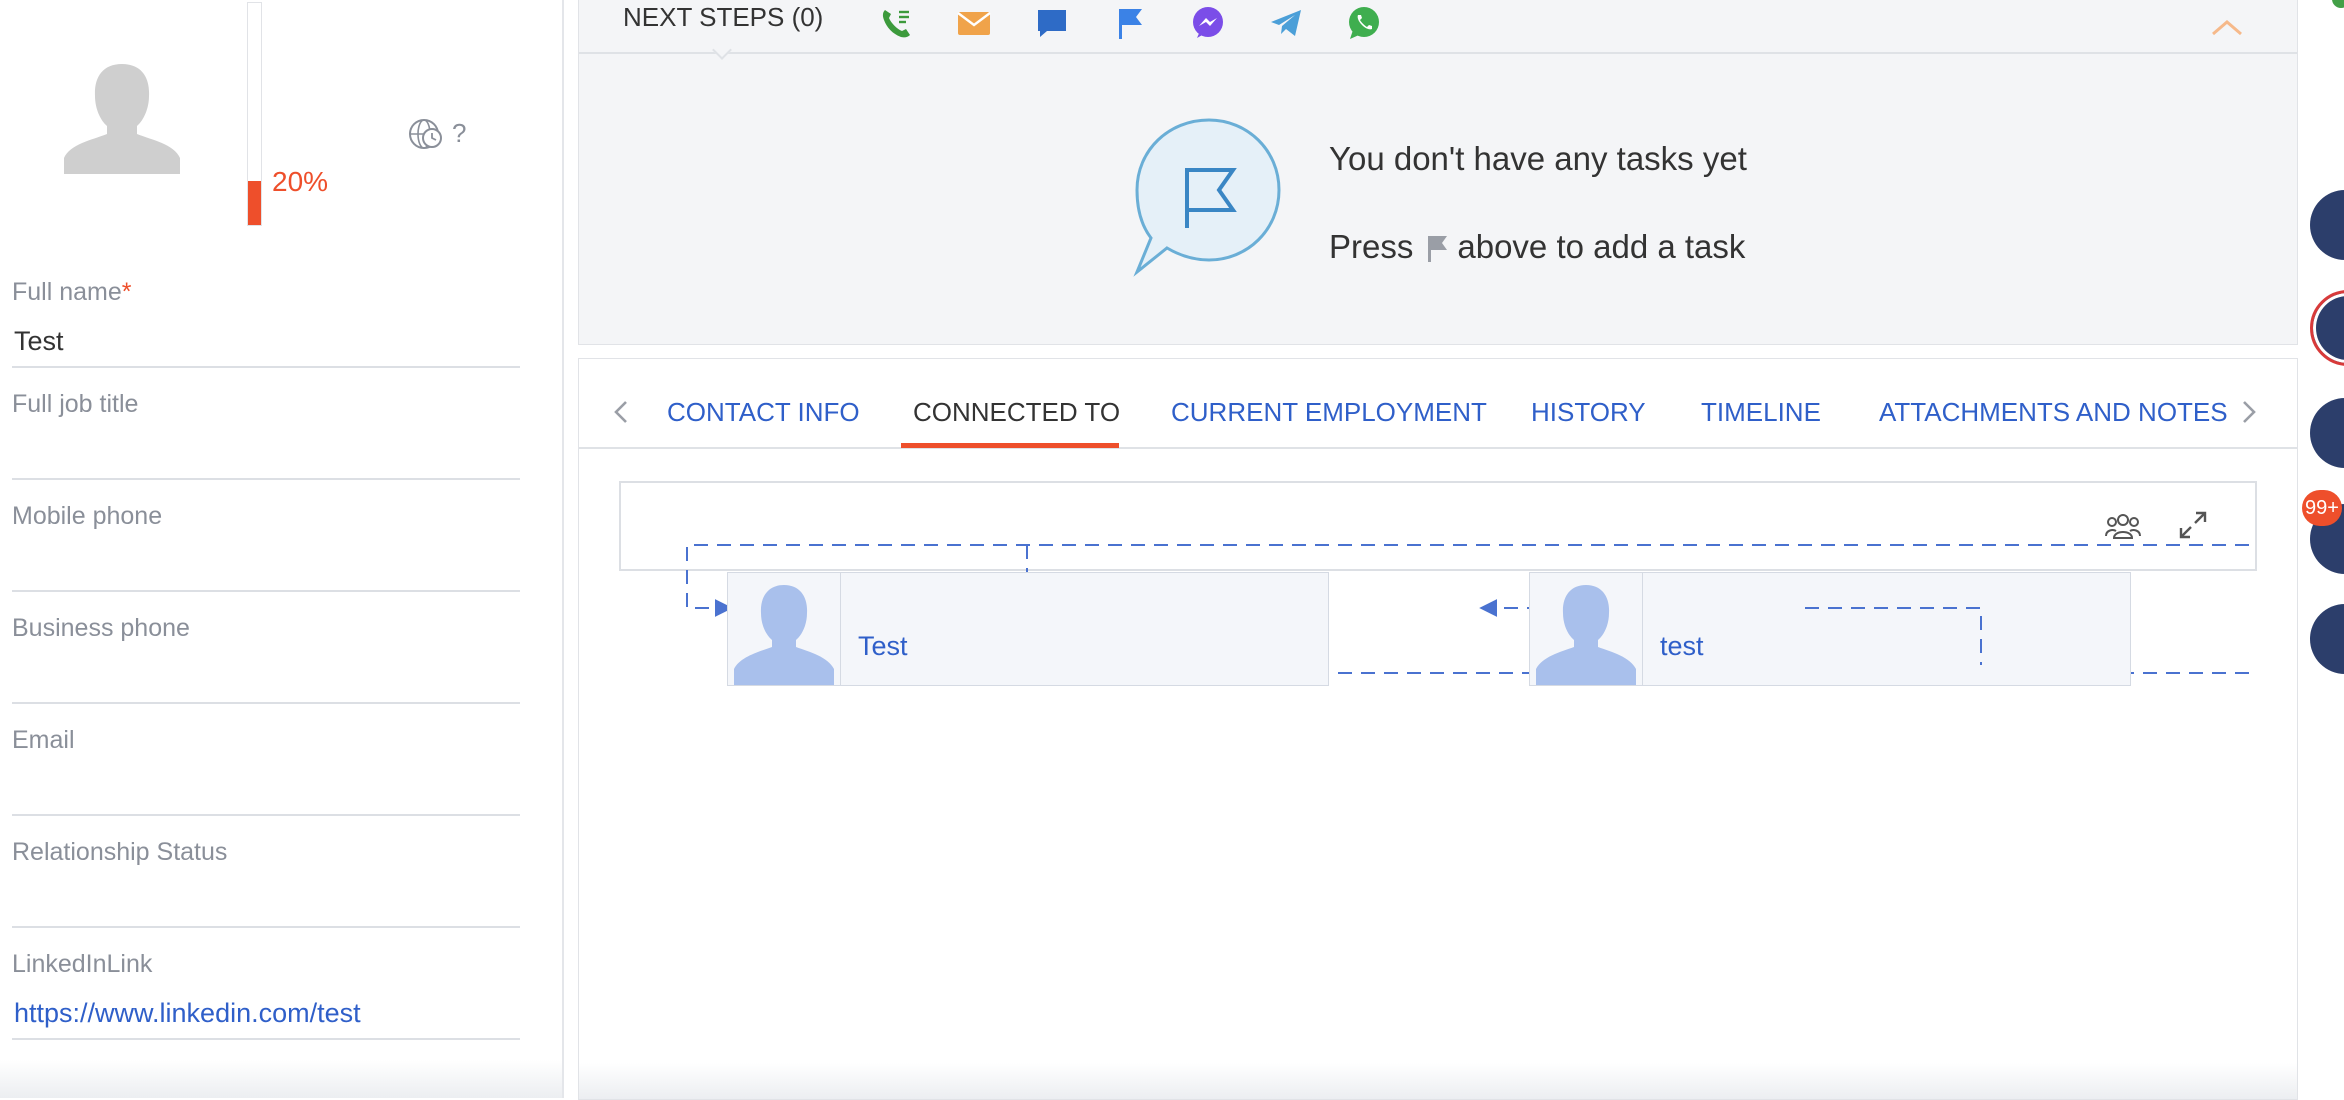  I want to click on field-label: Full name*, so click(72, 292).